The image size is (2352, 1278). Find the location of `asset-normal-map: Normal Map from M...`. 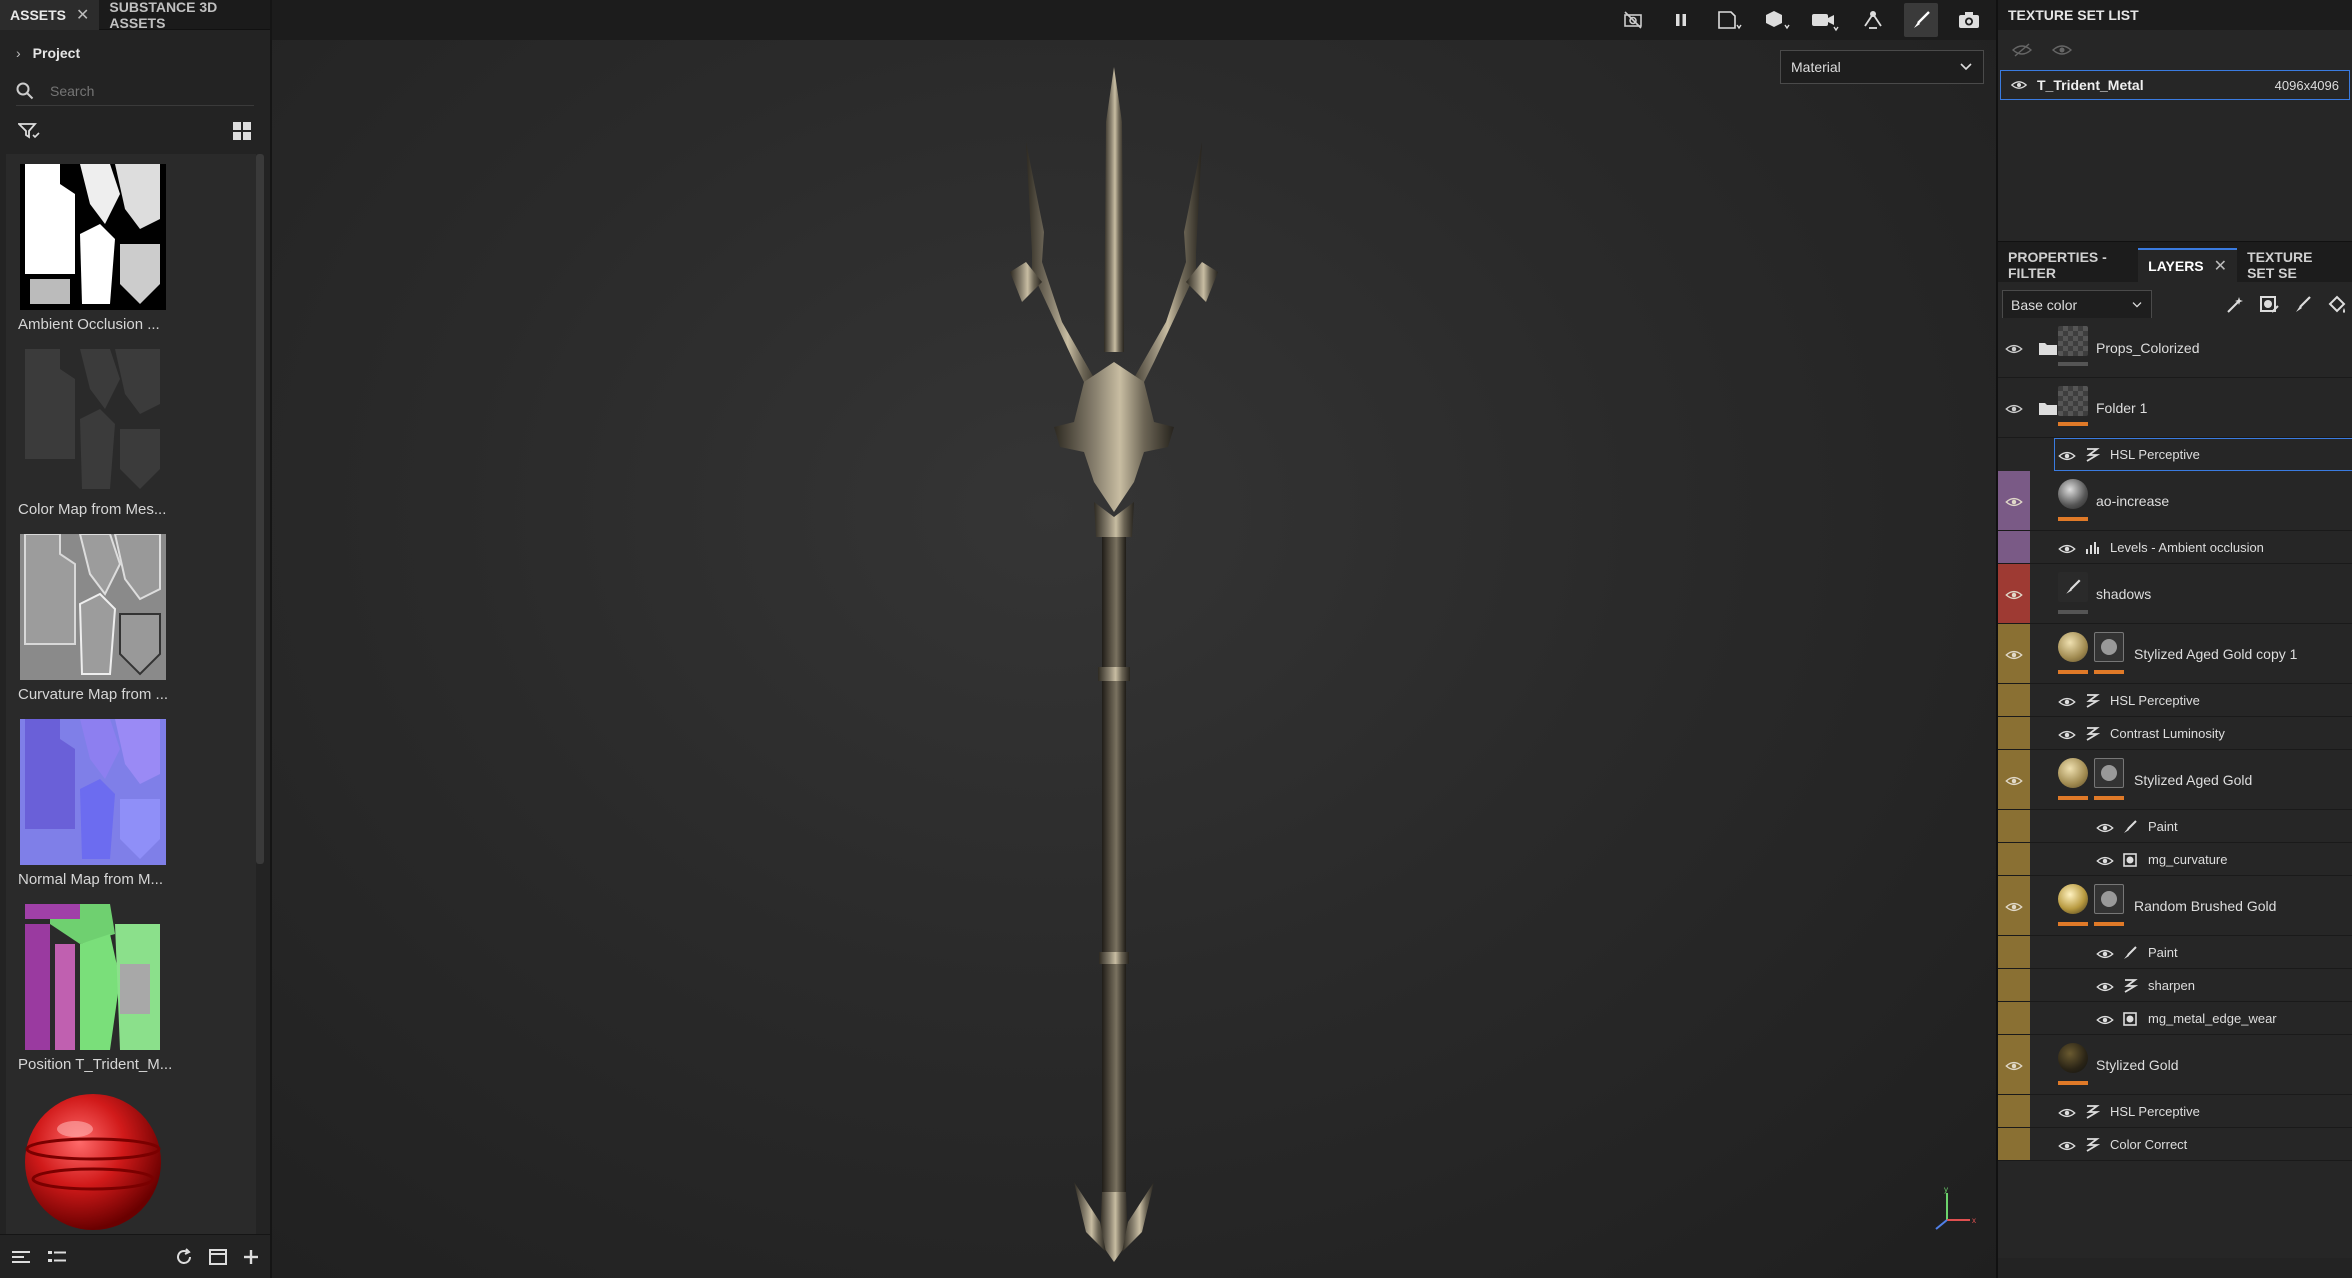

asset-normal-map: Normal Map from M... is located at coordinates (90, 803).